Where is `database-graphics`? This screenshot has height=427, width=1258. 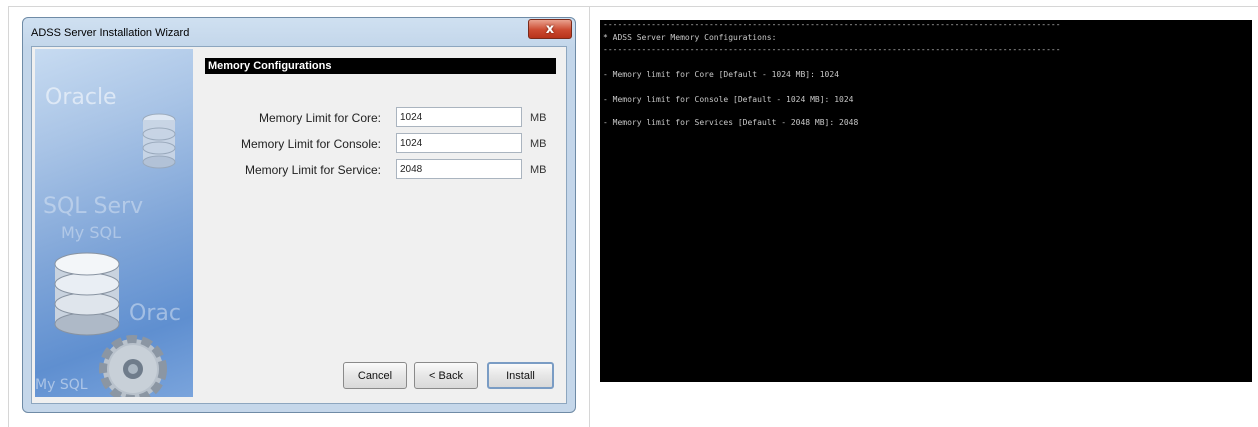
database-graphics is located at coordinates (115, 255).